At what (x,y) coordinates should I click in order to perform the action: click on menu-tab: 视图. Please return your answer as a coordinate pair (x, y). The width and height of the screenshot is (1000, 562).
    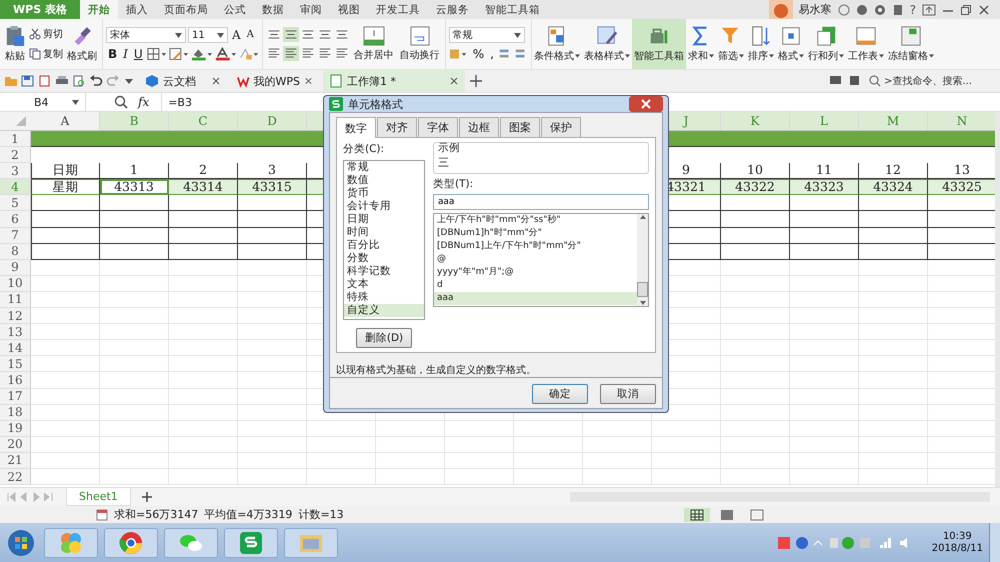
    Looking at the image, I should click on (349, 9).